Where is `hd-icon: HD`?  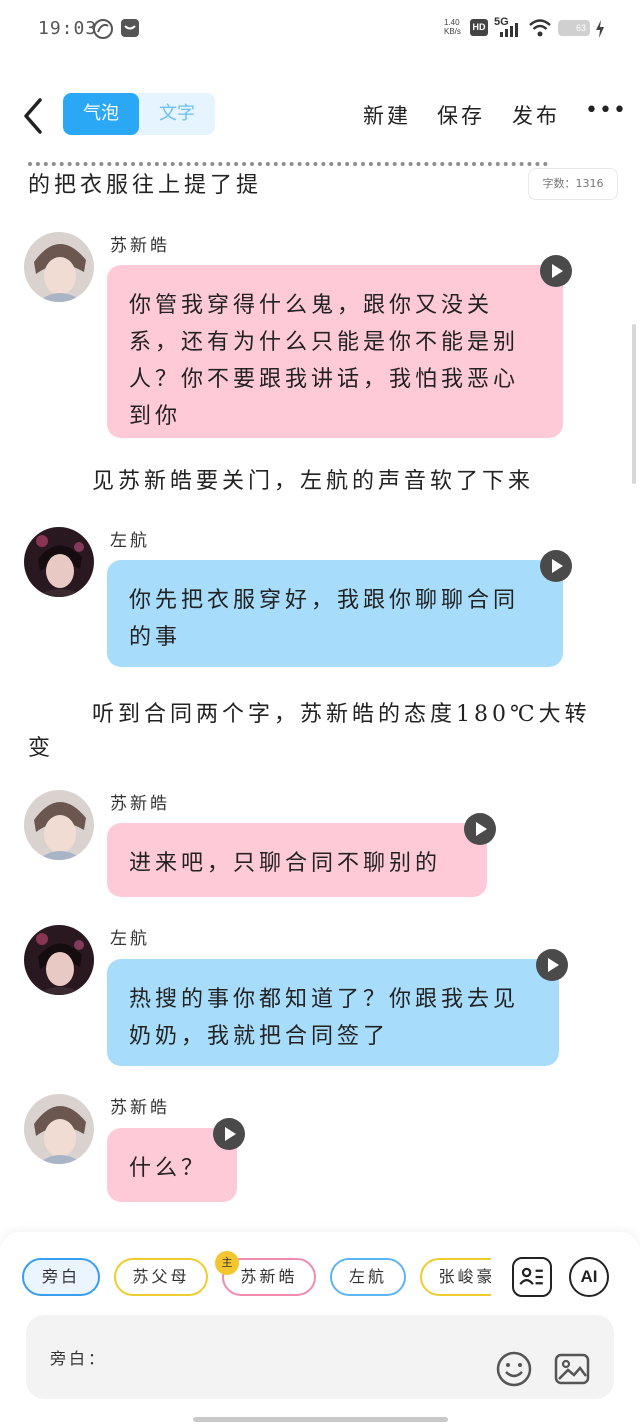 hd-icon: HD is located at coordinates (479, 27).